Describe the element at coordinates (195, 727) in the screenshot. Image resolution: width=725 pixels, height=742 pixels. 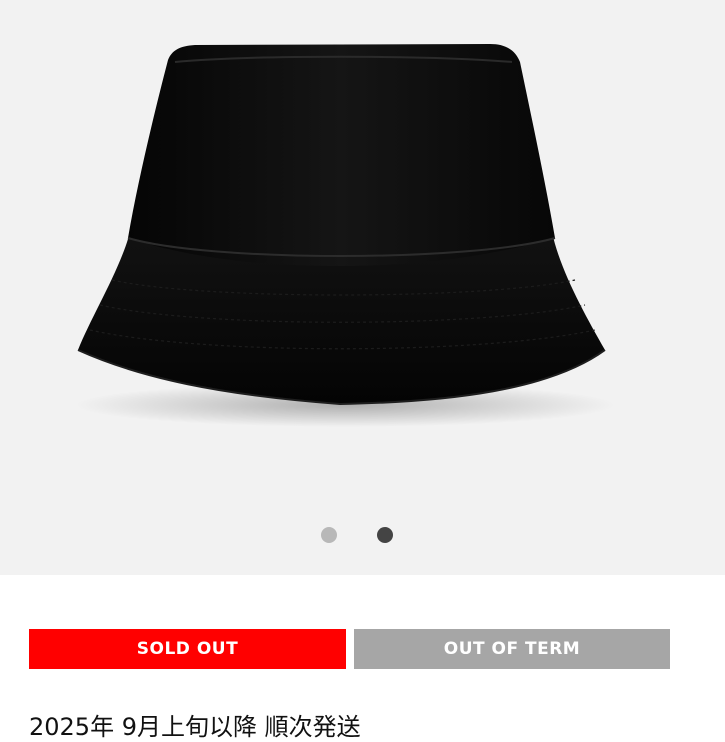
I see `shipping-note: 2025年 9月上旬以降 順次発送` at that location.